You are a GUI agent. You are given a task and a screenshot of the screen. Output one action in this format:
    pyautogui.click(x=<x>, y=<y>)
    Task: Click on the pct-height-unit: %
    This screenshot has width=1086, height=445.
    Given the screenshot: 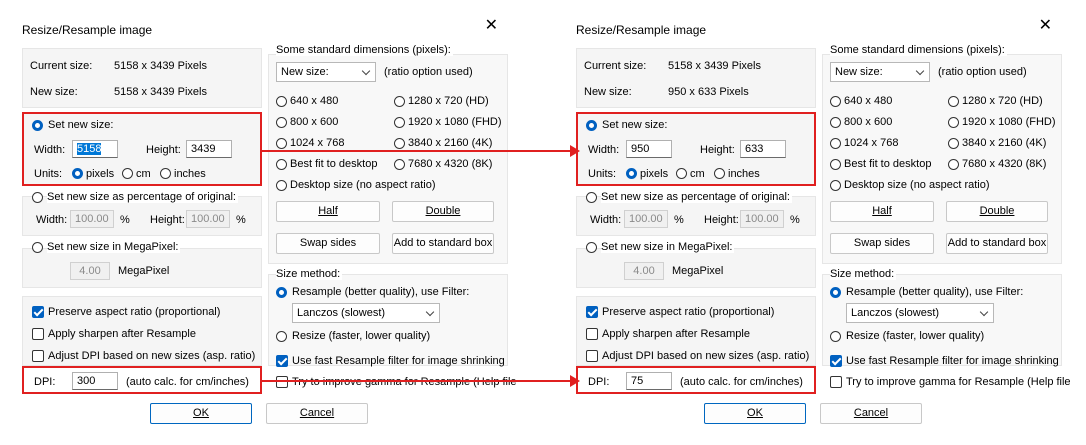 What is the action you would take?
    pyautogui.click(x=241, y=220)
    